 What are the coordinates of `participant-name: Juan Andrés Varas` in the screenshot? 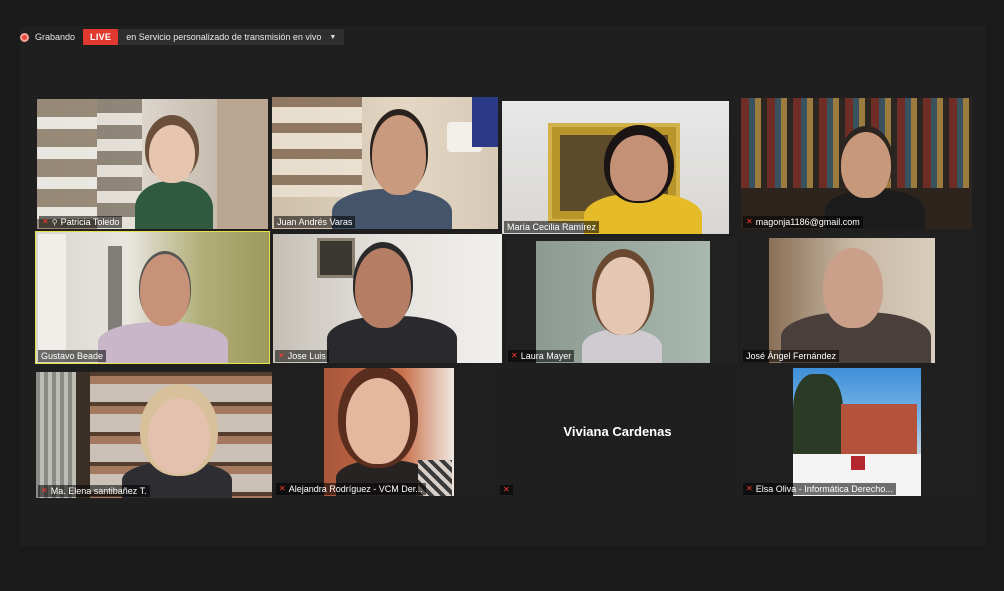 It's located at (315, 222).